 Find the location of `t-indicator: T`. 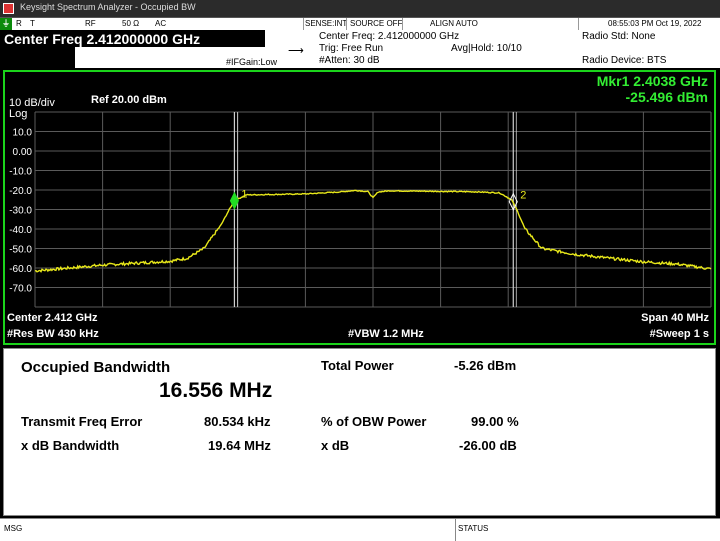

t-indicator: T is located at coordinates (32, 23).